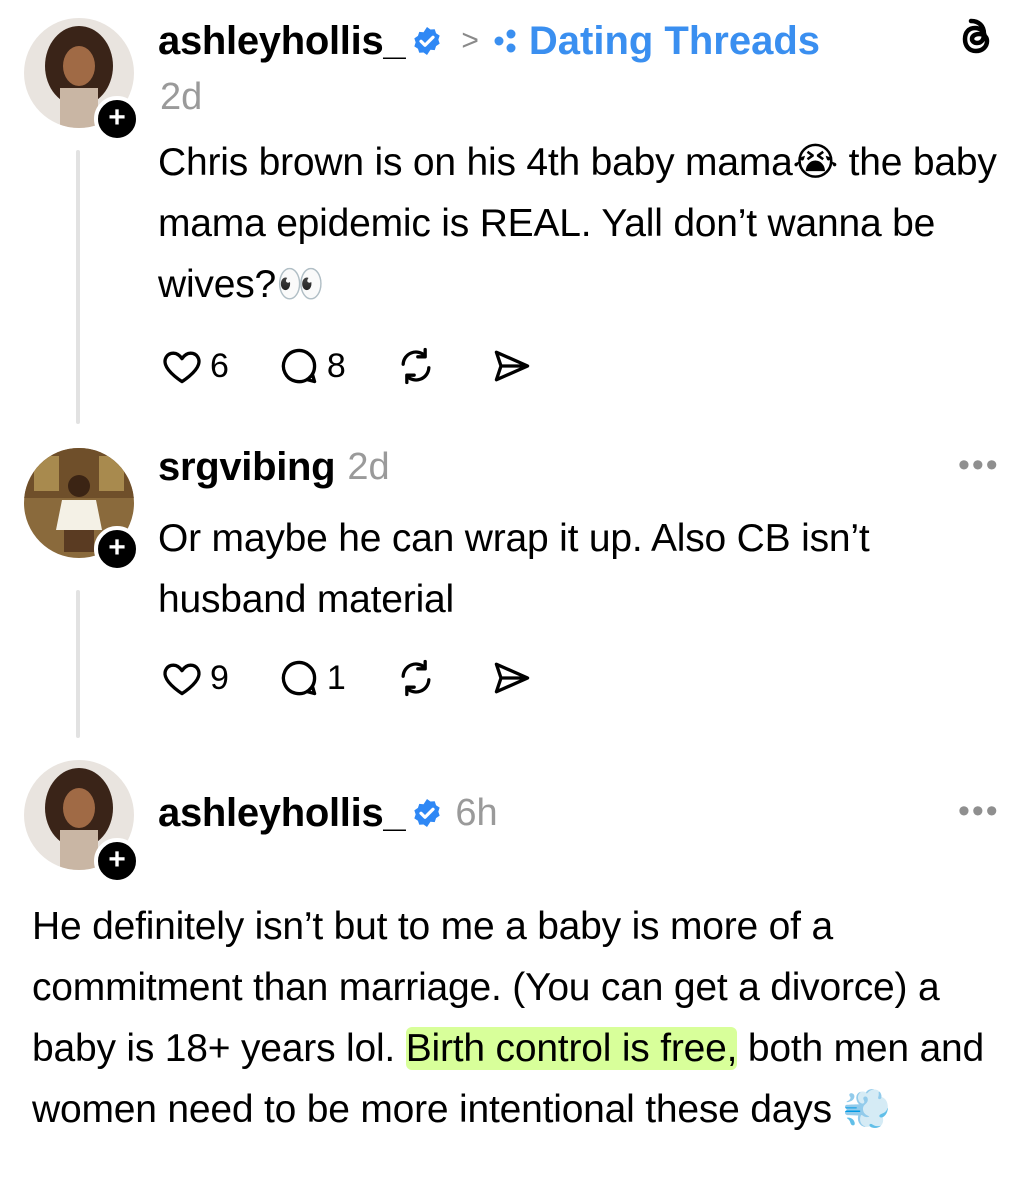  Describe the element at coordinates (181, 97) in the screenshot. I see `post-timestamp: 2d` at that location.